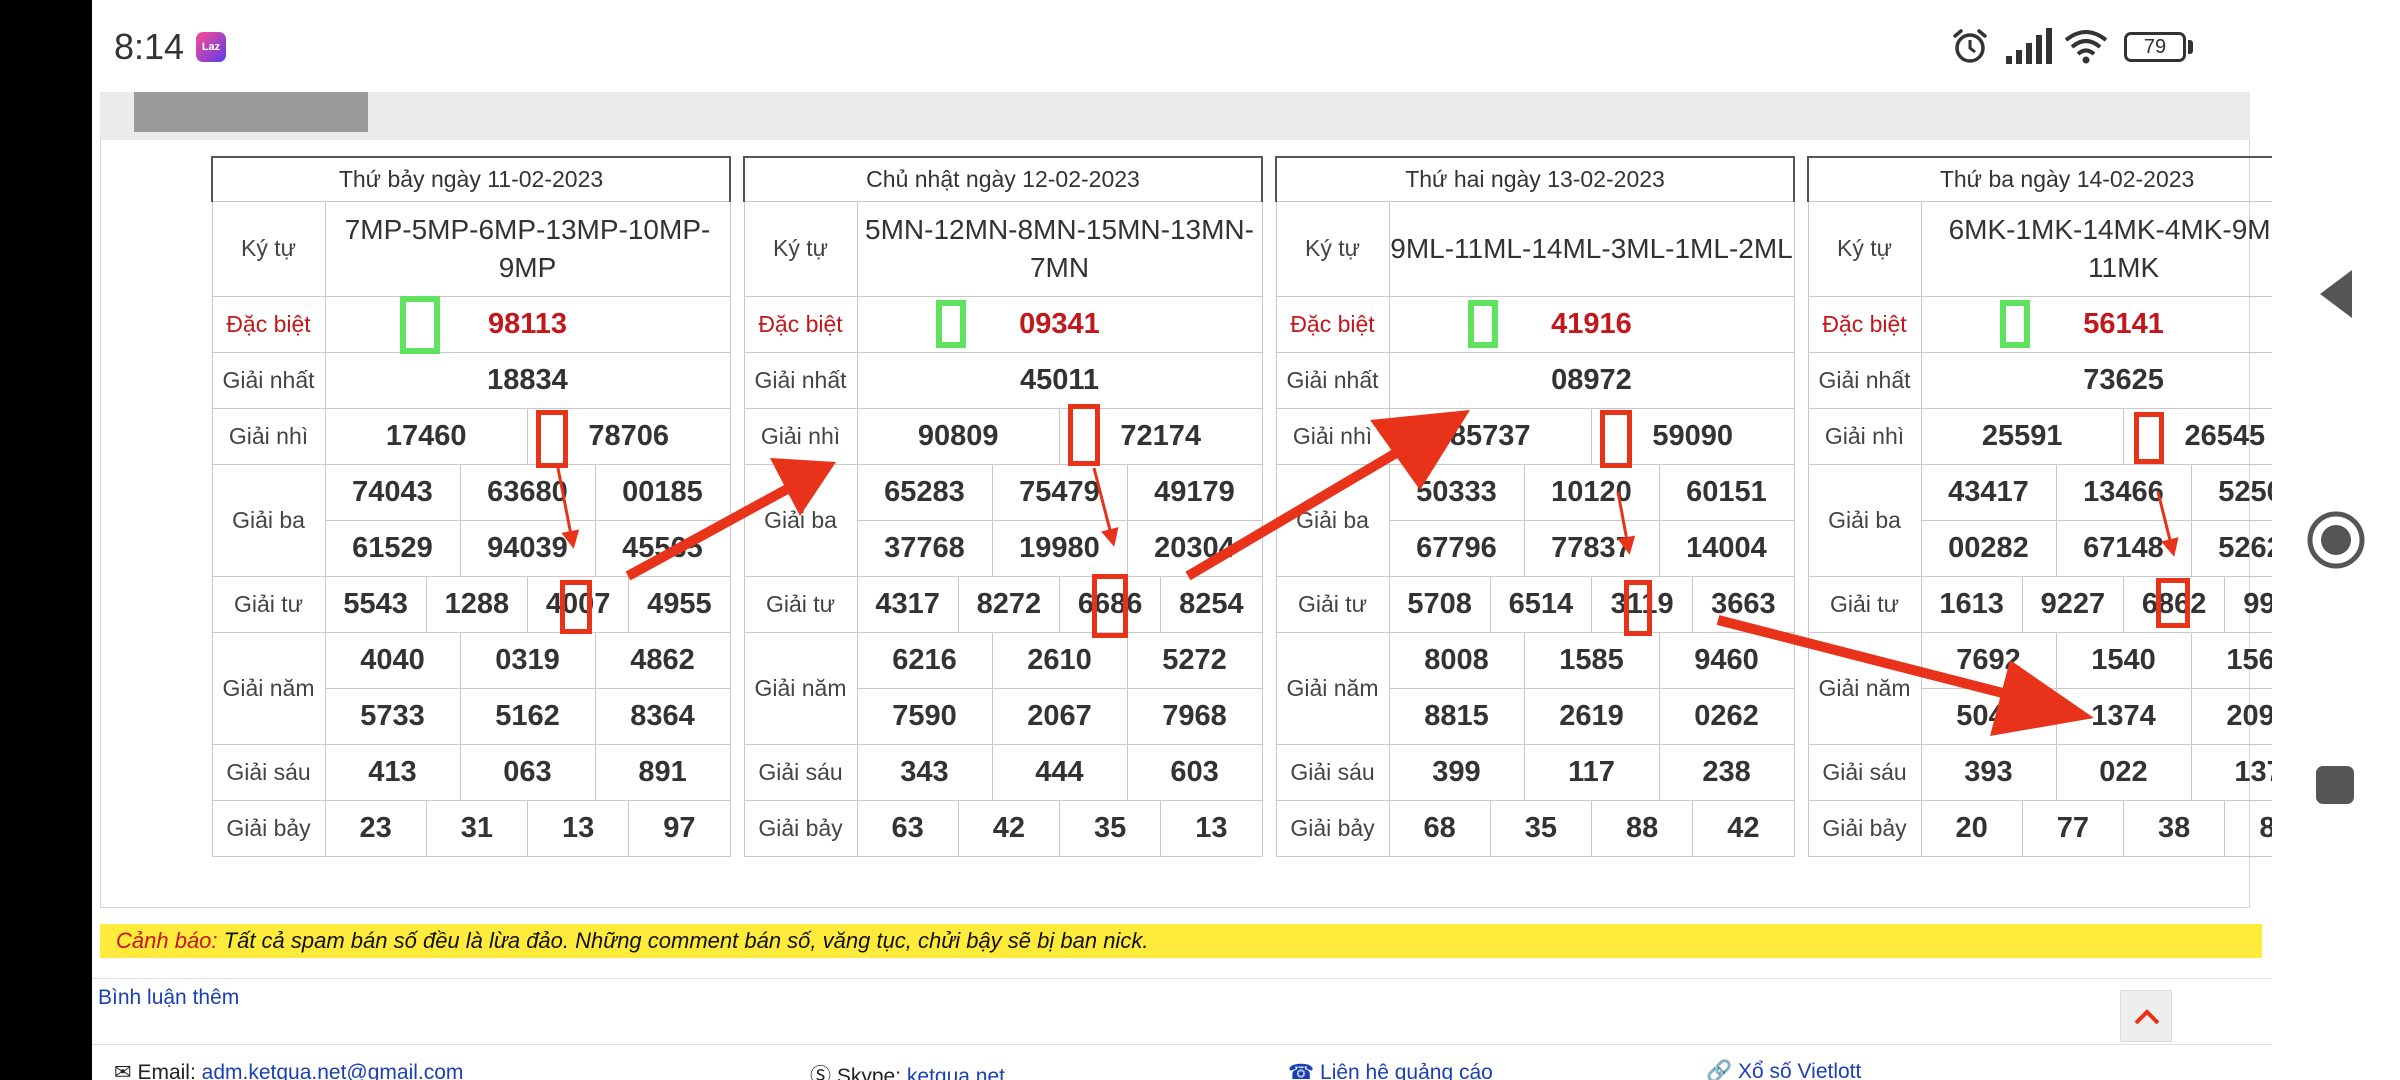 Image resolution: width=2400 pixels, height=1080 pixels. What do you see at coordinates (1591, 548) in the screenshot?
I see `third-prize-number: 77837` at bounding box center [1591, 548].